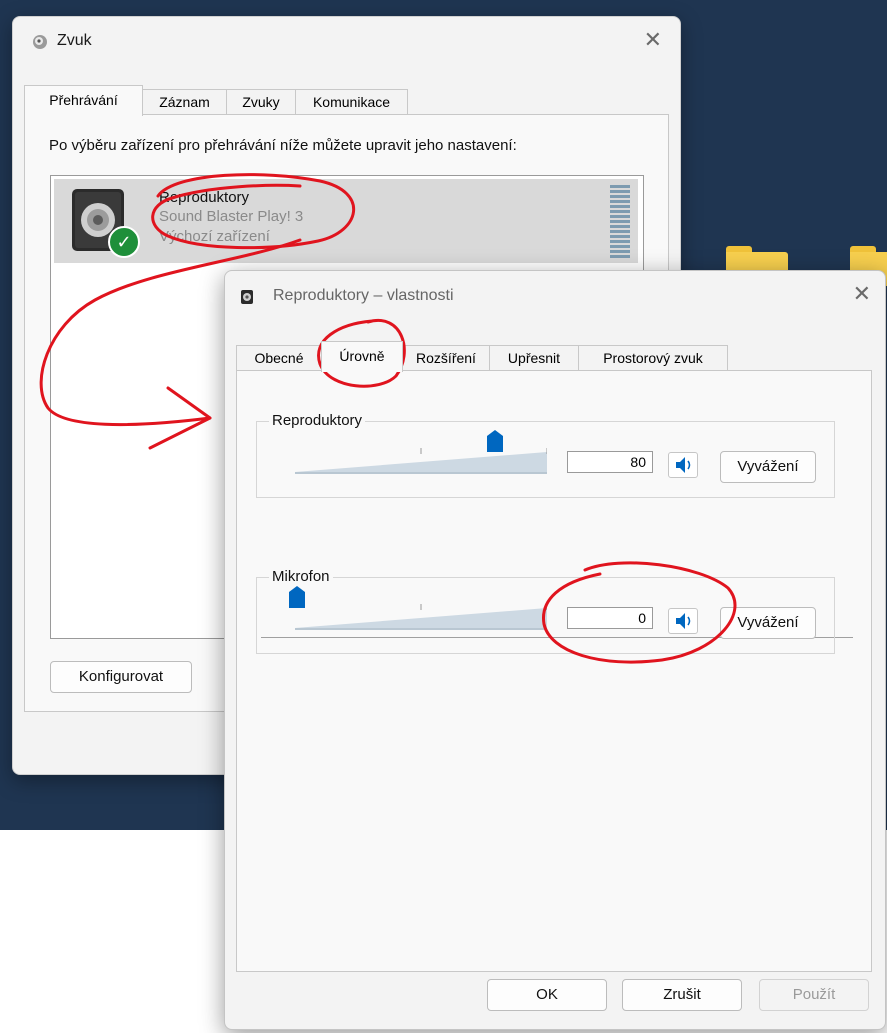 This screenshot has width=887, height=1033. Describe the element at coordinates (124, 242) in the screenshot. I see `check-icon: ✓` at that location.